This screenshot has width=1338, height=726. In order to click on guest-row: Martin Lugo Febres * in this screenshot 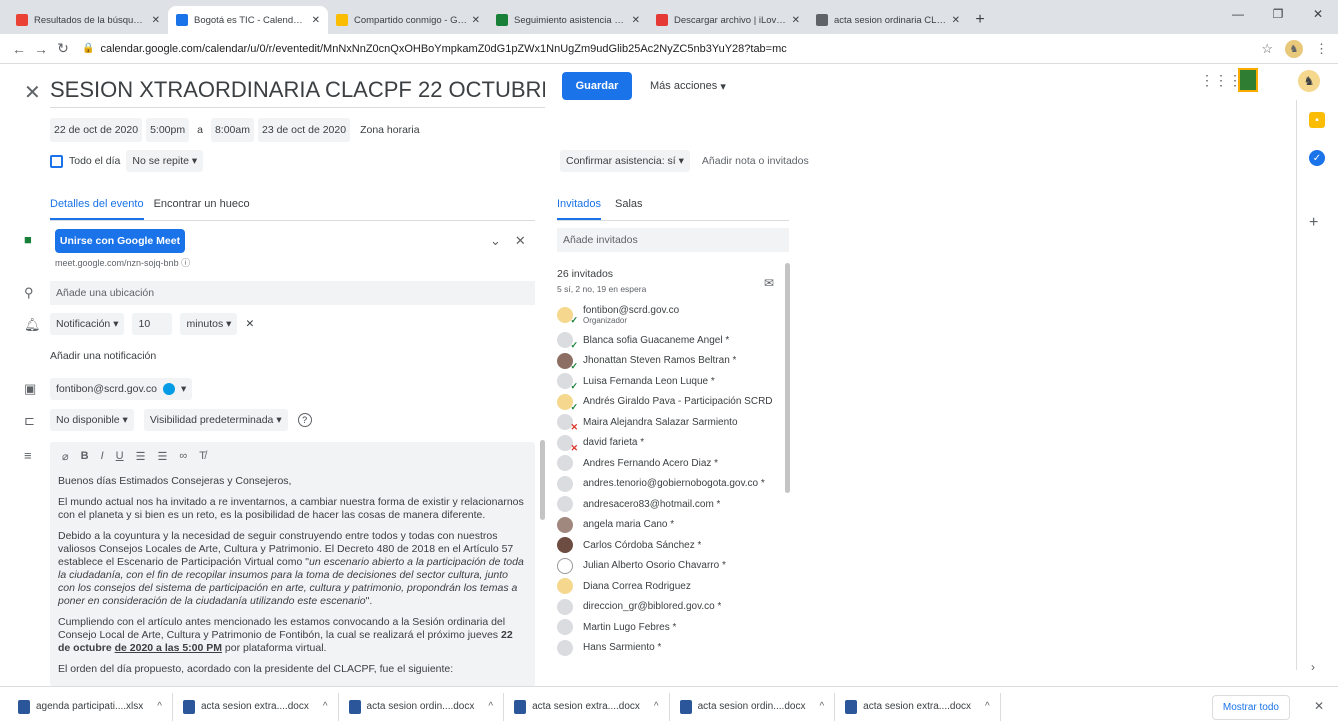, I will do `click(672, 627)`.